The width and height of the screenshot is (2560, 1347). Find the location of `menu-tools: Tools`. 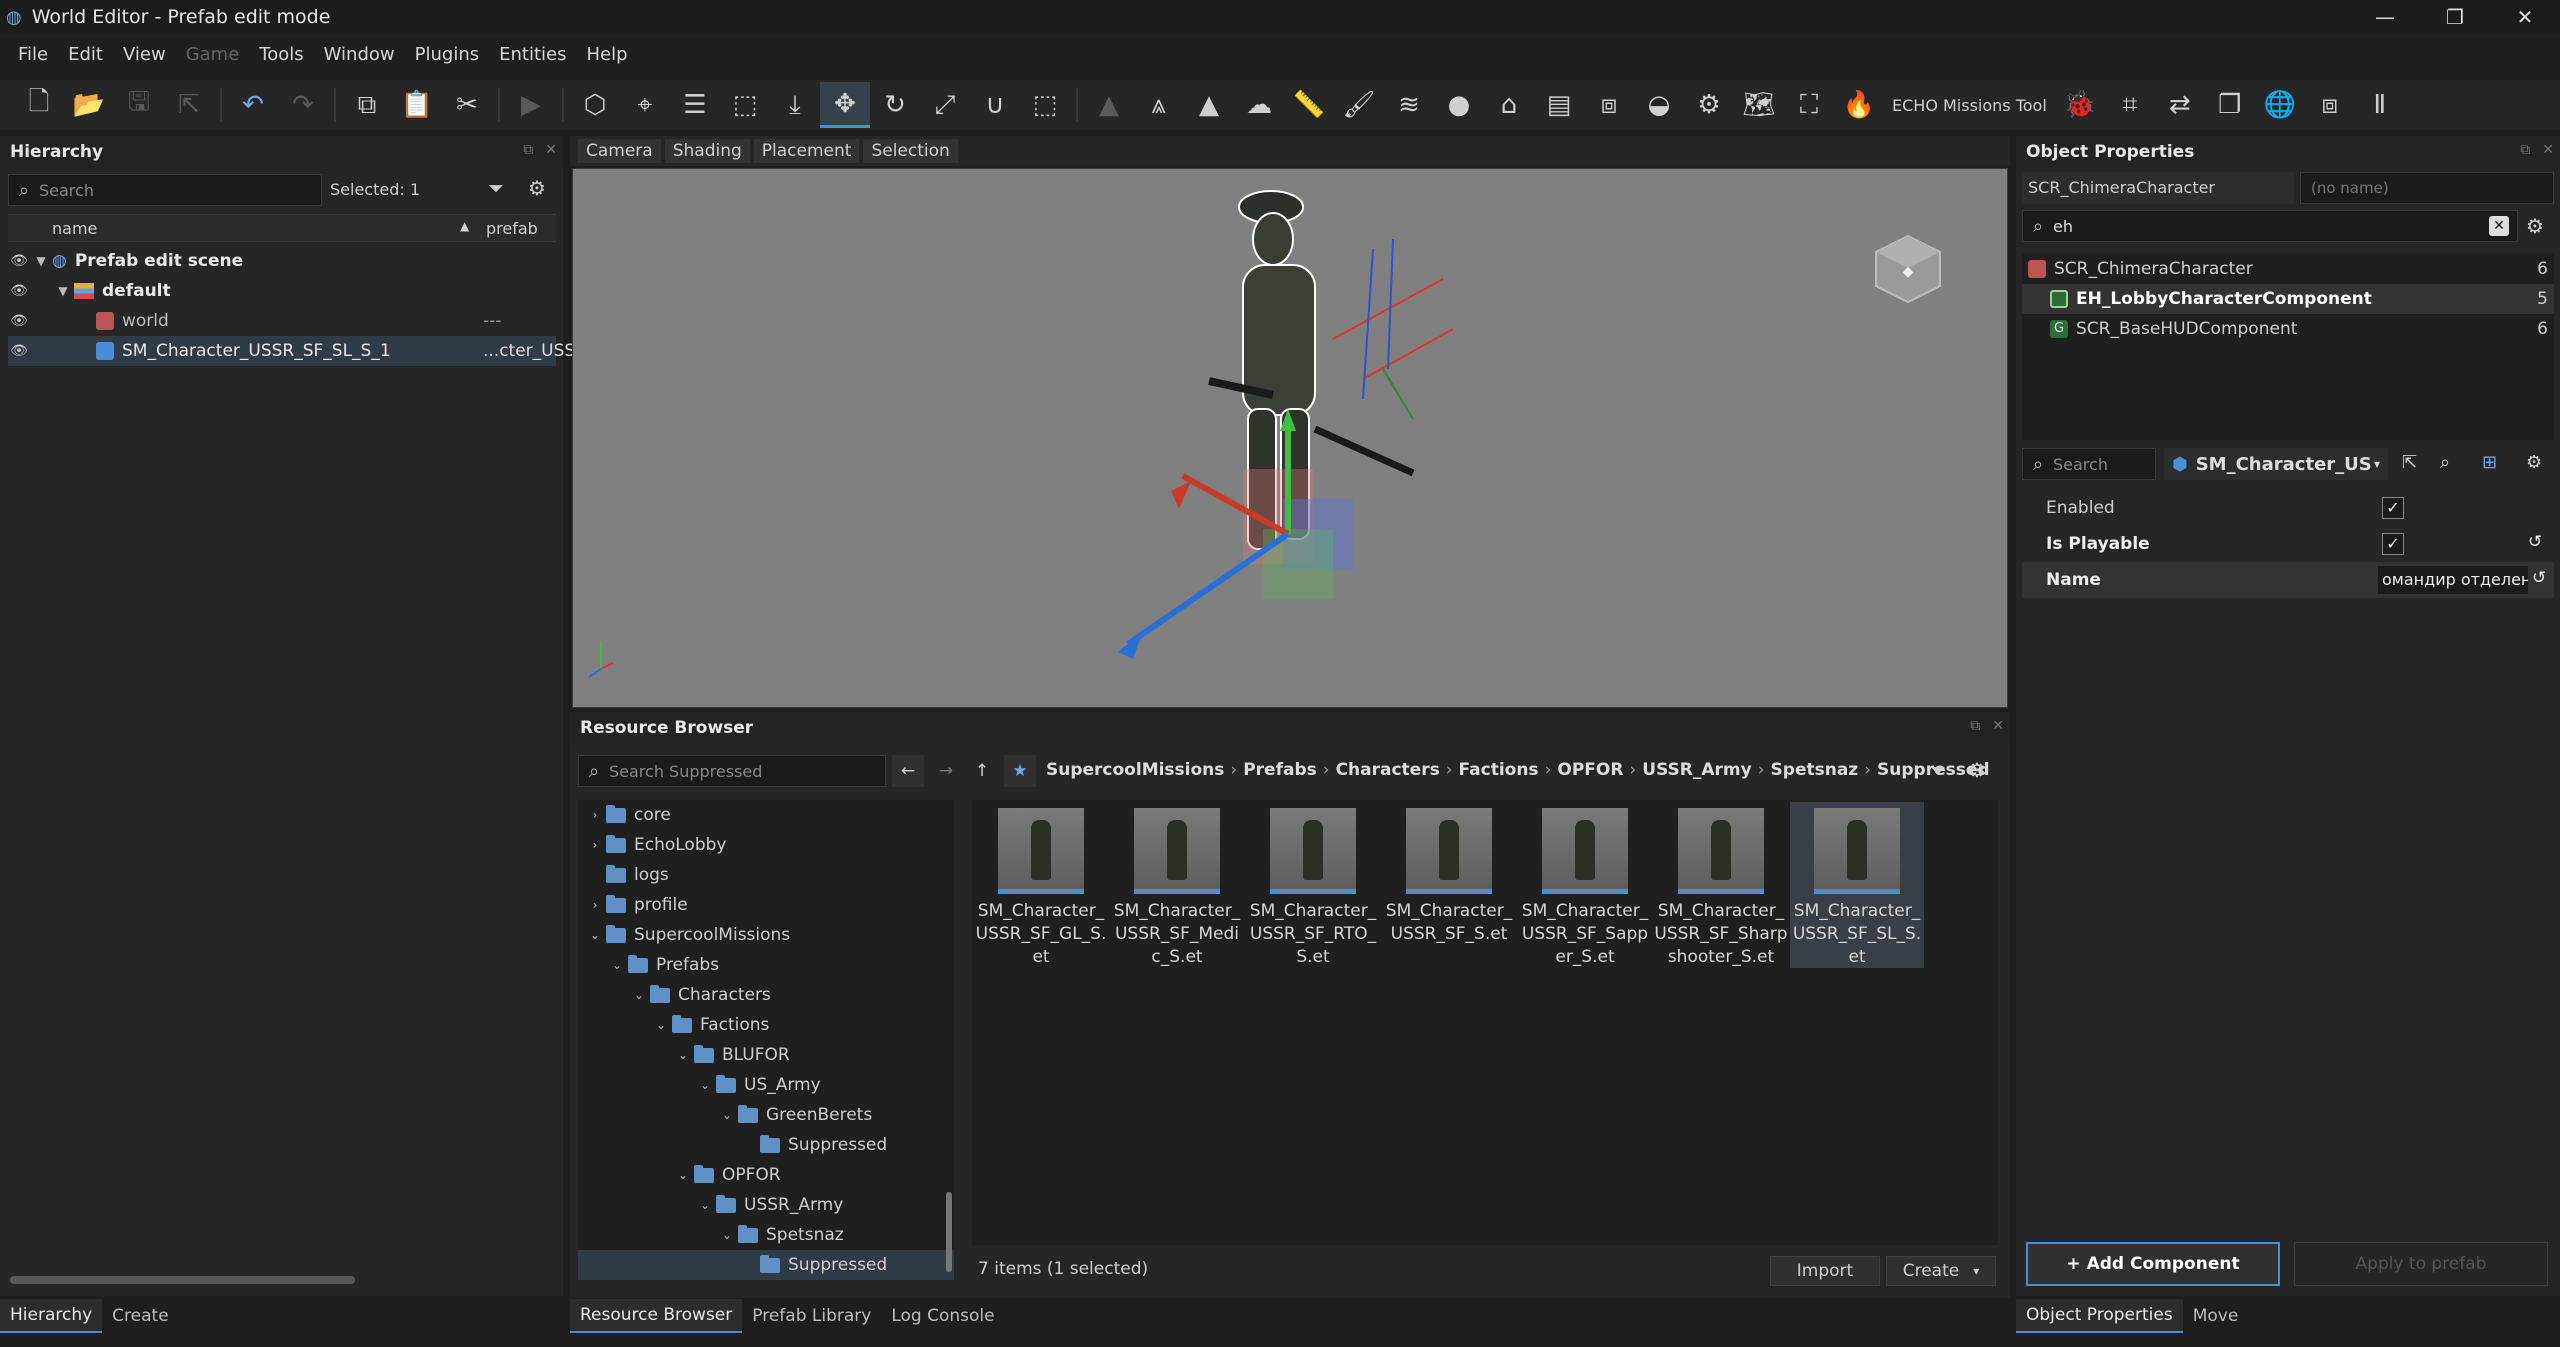

menu-tools: Tools is located at coordinates (281, 54).